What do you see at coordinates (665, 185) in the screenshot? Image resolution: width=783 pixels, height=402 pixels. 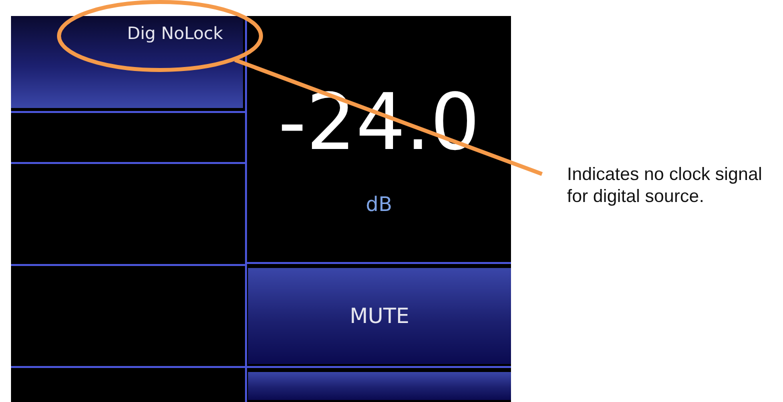 I see `annotation-text: Indicates no clock signal for digital source.` at bounding box center [665, 185].